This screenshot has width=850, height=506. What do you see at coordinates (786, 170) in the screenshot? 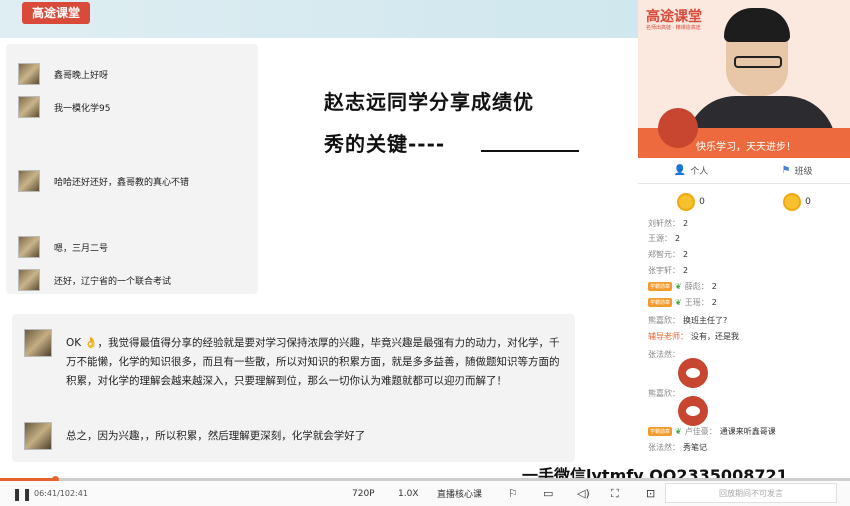
I see `flag-icon: ⚑` at bounding box center [786, 170].